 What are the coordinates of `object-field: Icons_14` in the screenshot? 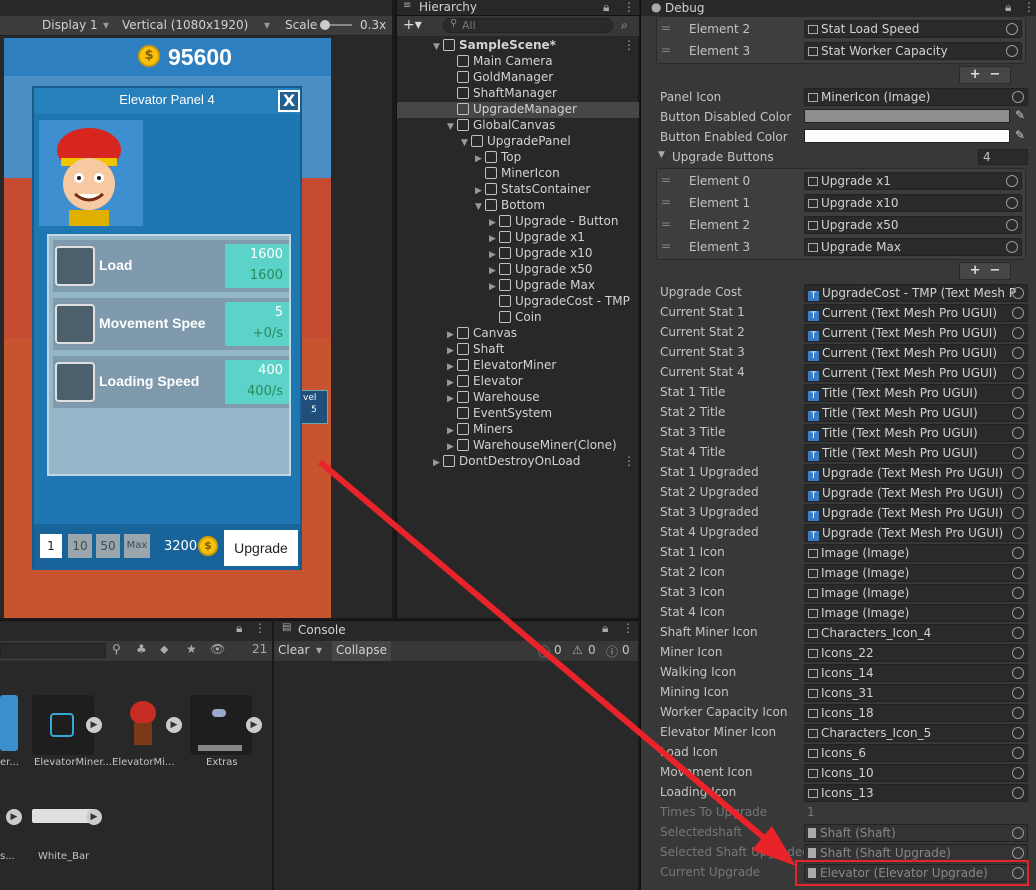 It's located at (916, 673).